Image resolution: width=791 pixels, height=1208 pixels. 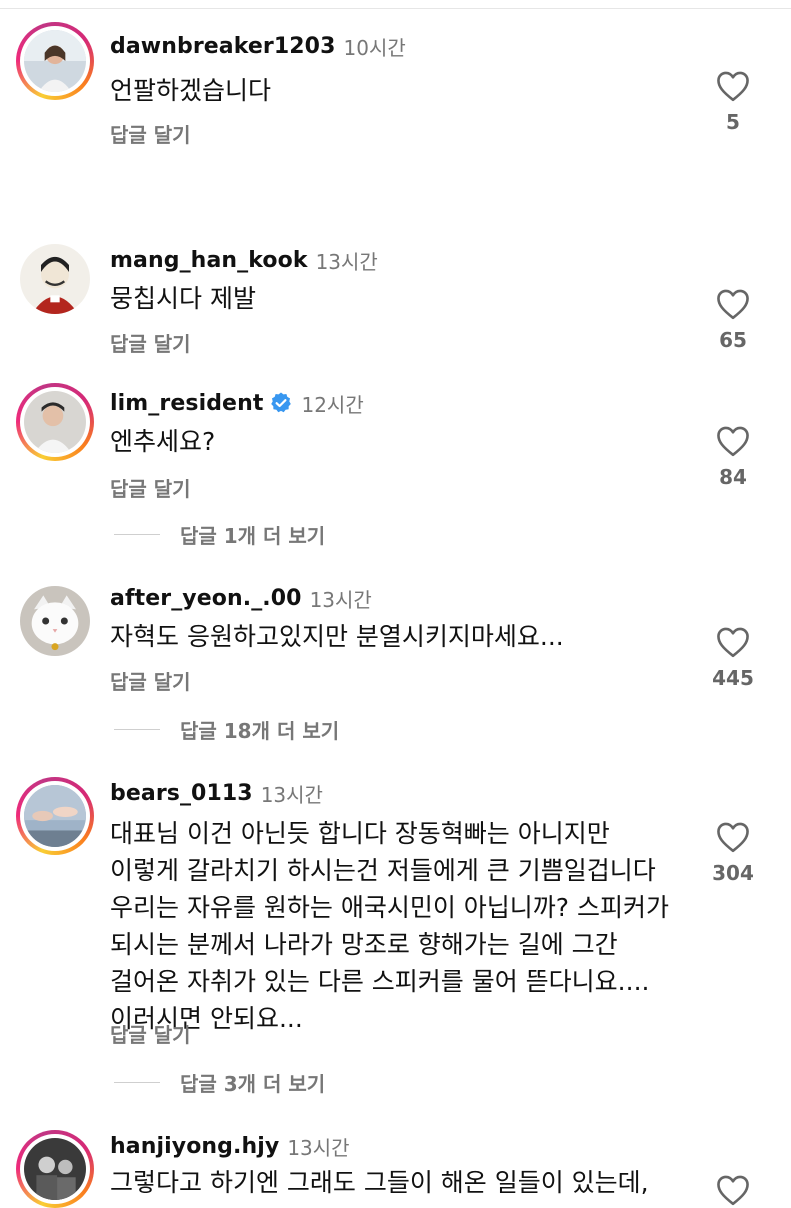 What do you see at coordinates (181, 793) in the screenshot?
I see `comment-username: bears_0113` at bounding box center [181, 793].